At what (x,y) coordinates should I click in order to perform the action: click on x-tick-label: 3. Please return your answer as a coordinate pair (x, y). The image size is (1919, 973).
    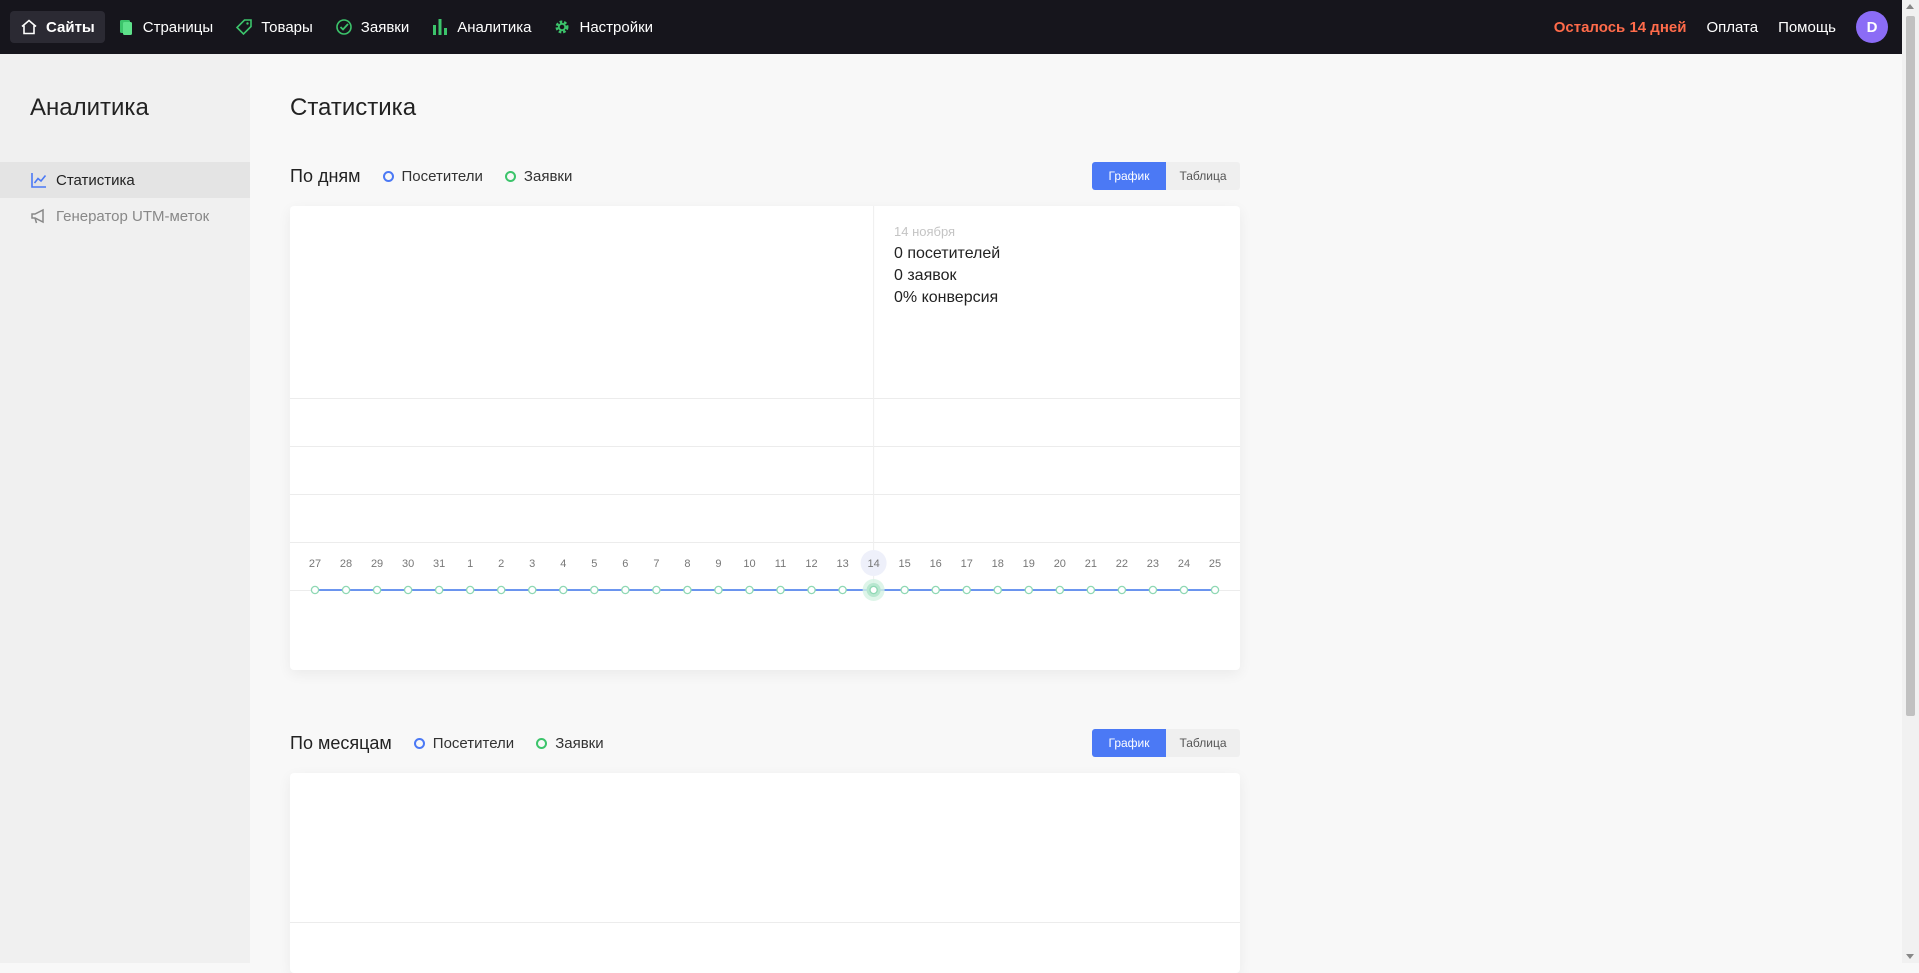
    Looking at the image, I should click on (532, 564).